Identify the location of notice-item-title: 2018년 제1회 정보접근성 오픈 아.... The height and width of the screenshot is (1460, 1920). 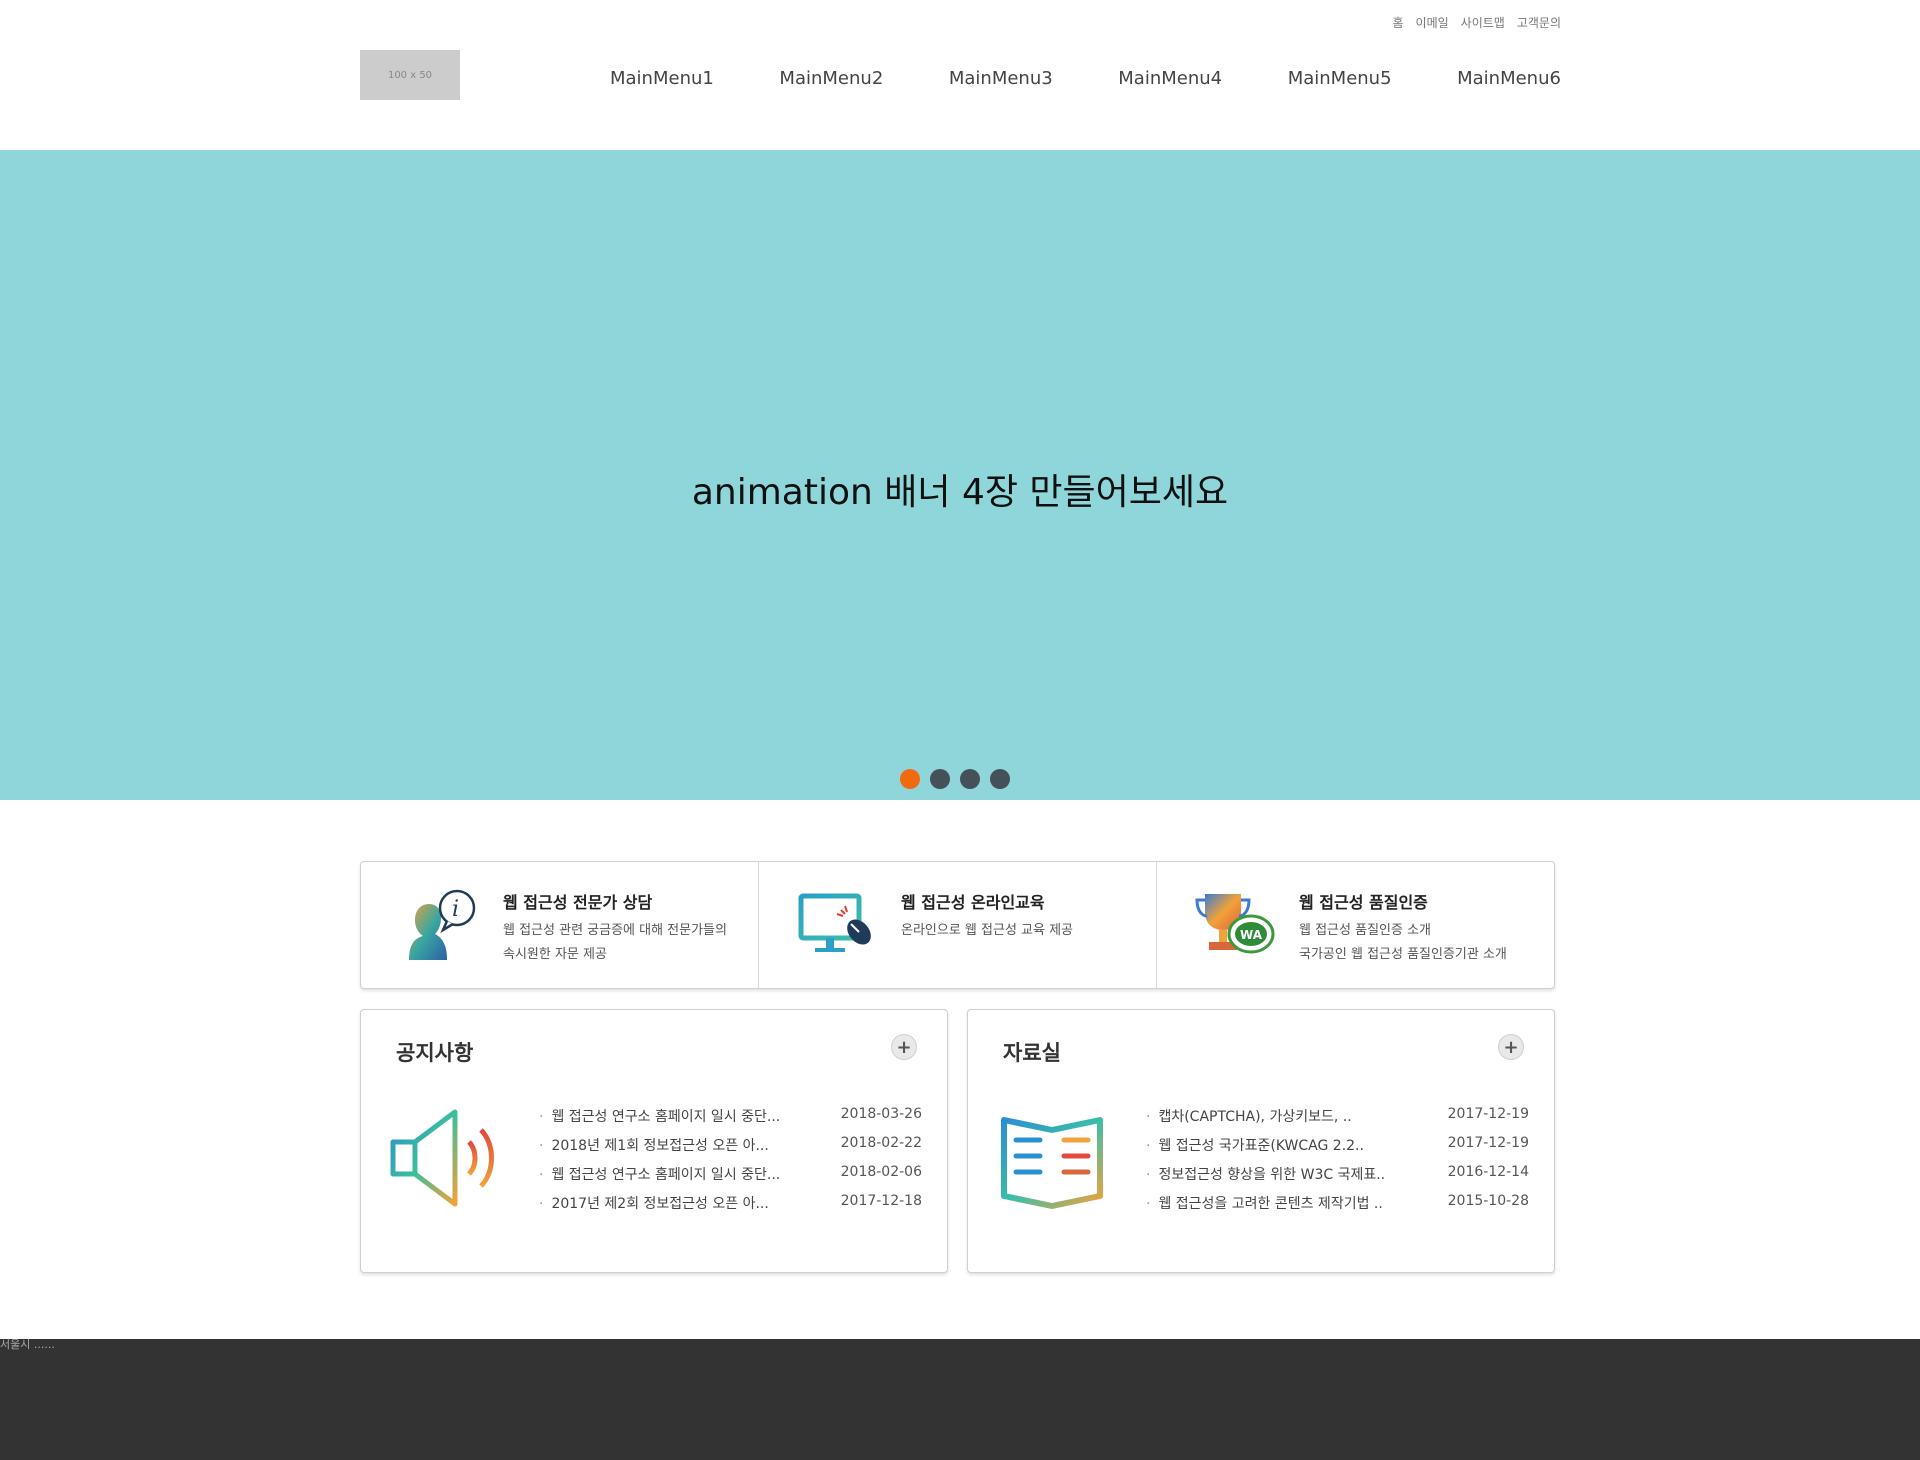
(653, 1149).